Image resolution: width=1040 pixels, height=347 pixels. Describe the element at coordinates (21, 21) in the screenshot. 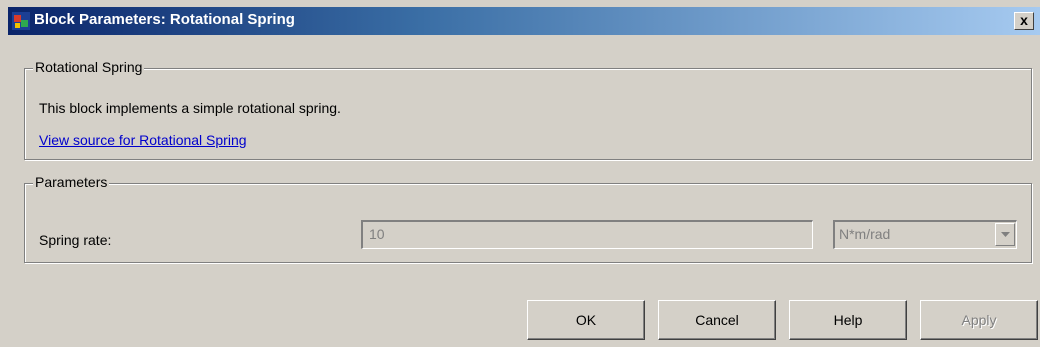

I see `simulink-block-icon` at that location.